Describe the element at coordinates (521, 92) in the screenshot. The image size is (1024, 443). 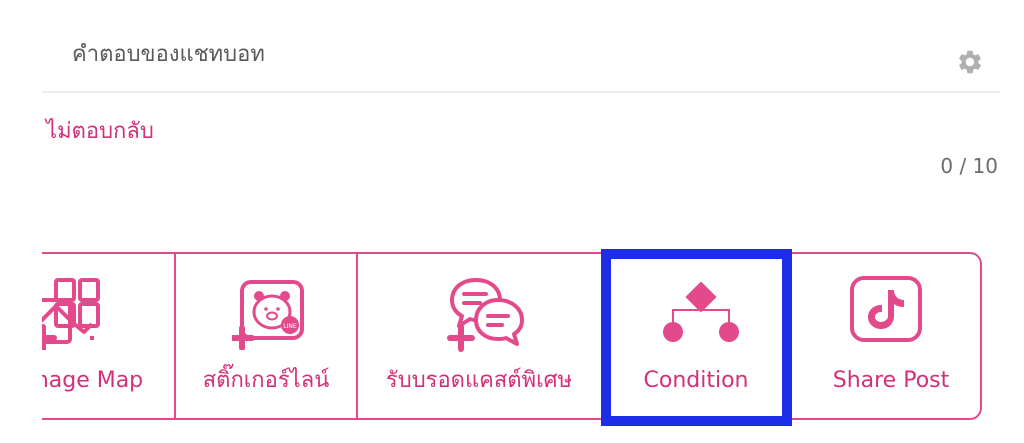
I see `header-divider` at that location.